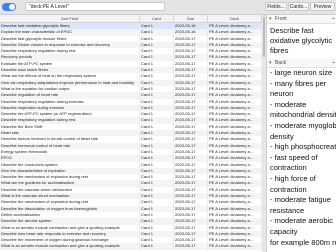  Describe the element at coordinates (301, 63) in the screenshot. I see `back-field-header: ▾ Back ⌖` at that location.